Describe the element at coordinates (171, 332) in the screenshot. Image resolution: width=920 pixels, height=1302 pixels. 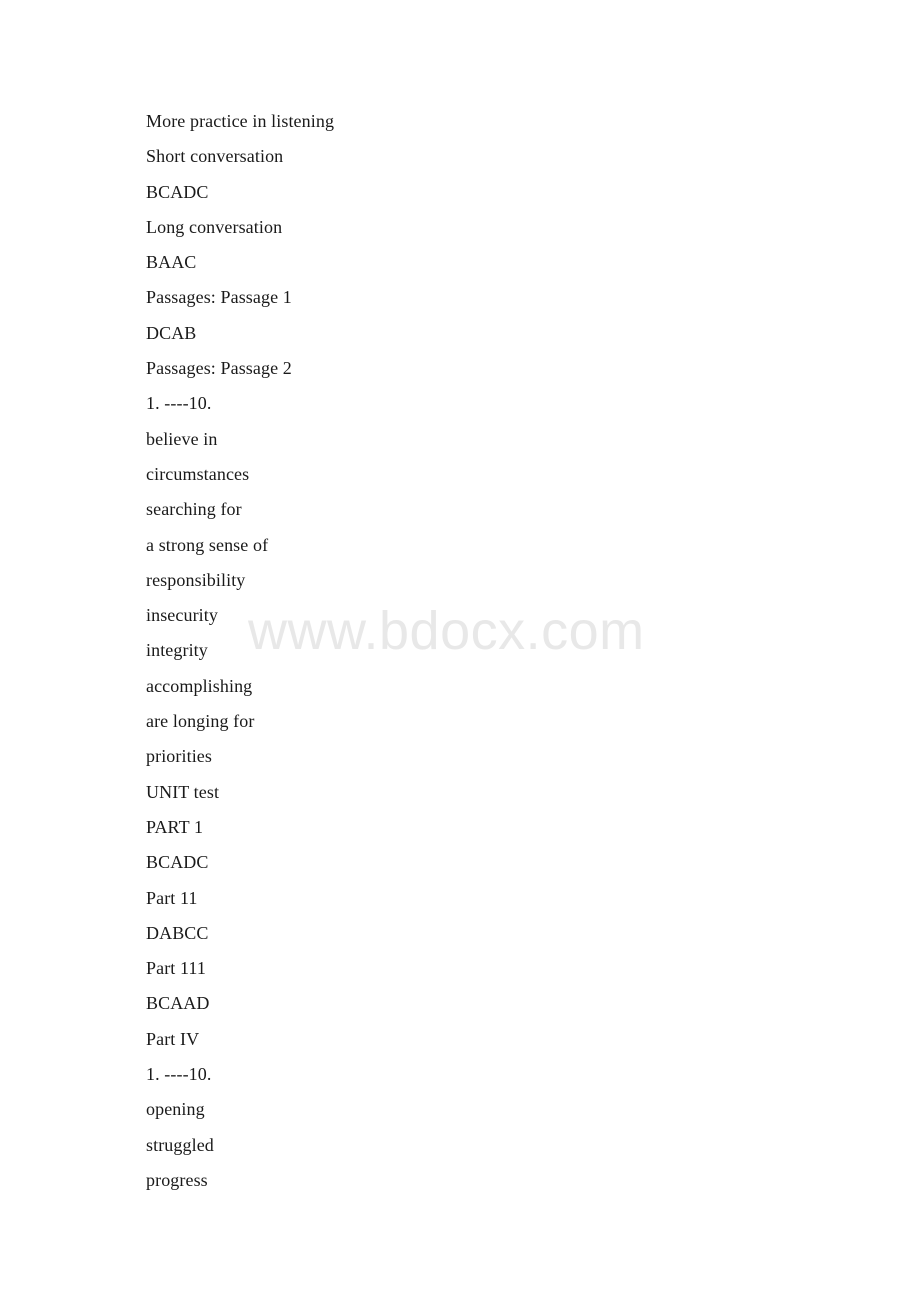
I see `document-line: DCAB` at that location.